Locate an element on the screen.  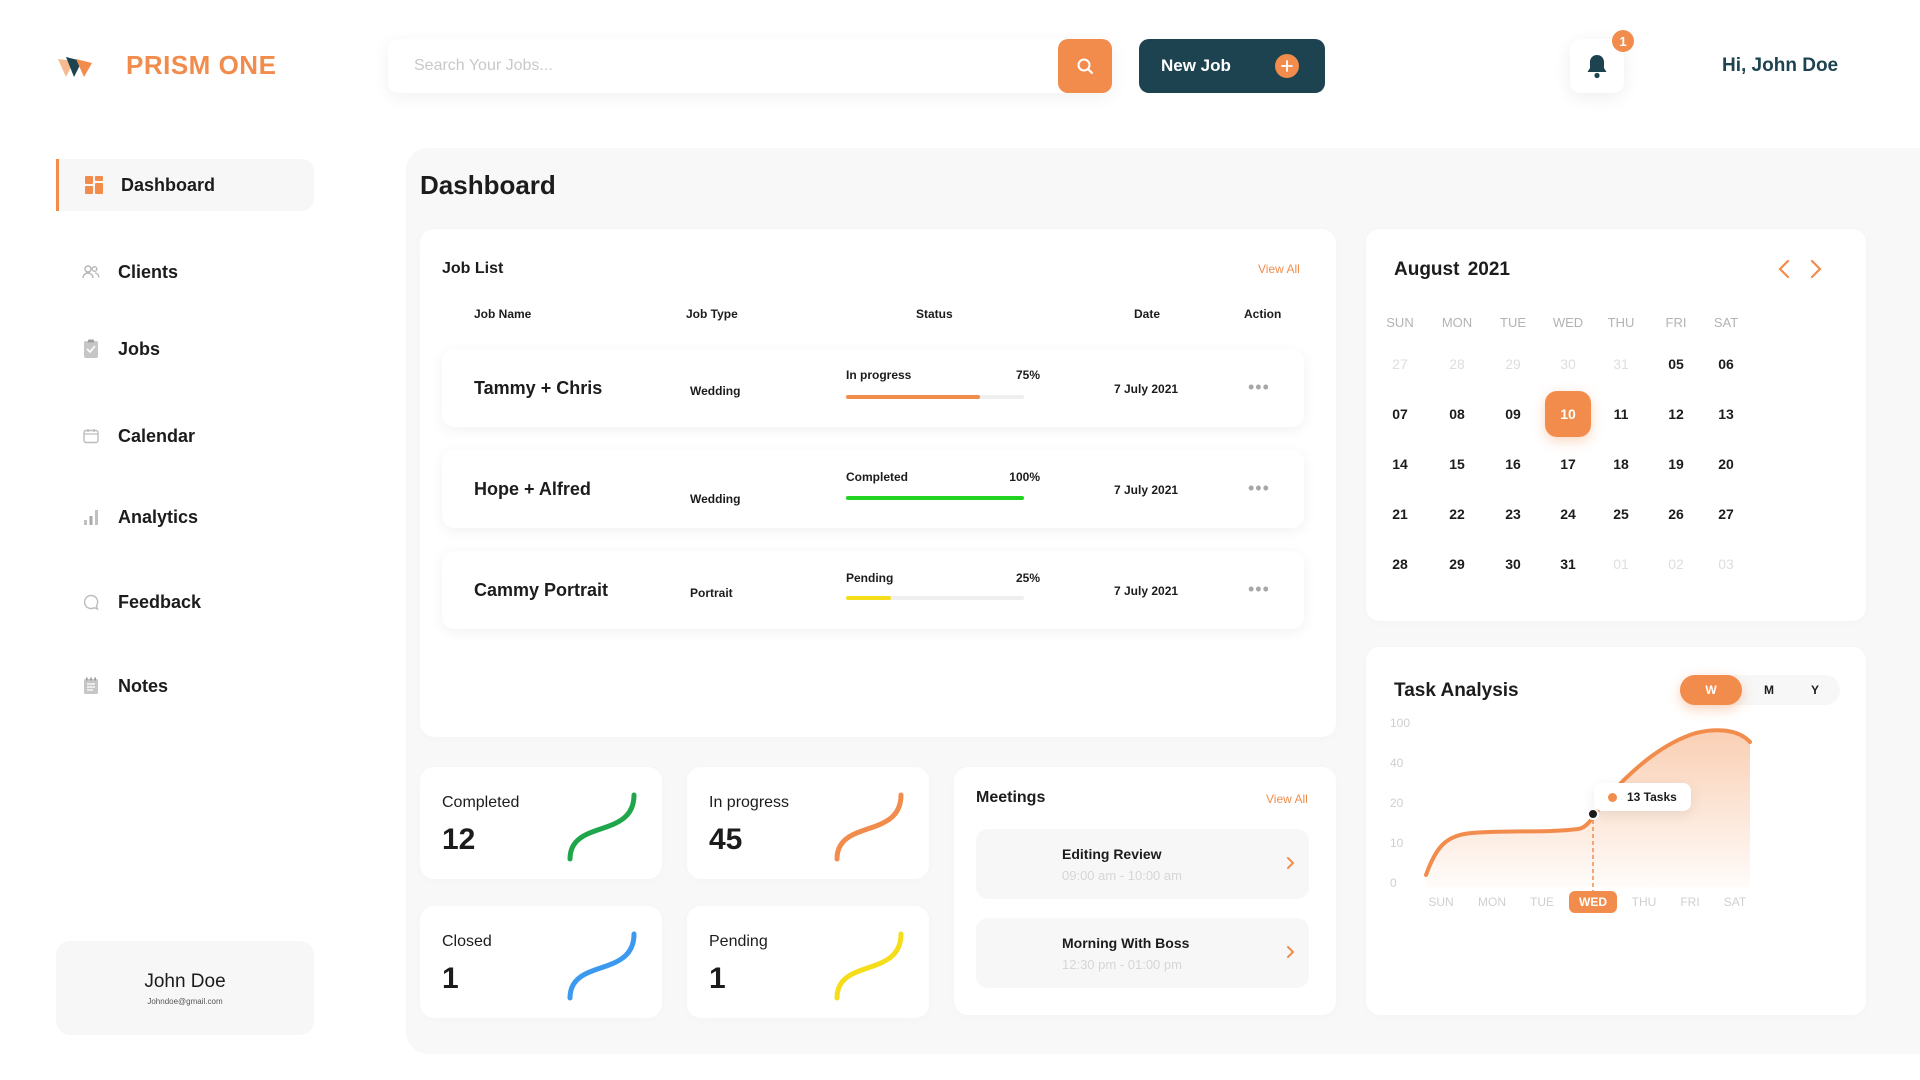
calendar-day-selected: 10 is located at coordinates (1568, 414).